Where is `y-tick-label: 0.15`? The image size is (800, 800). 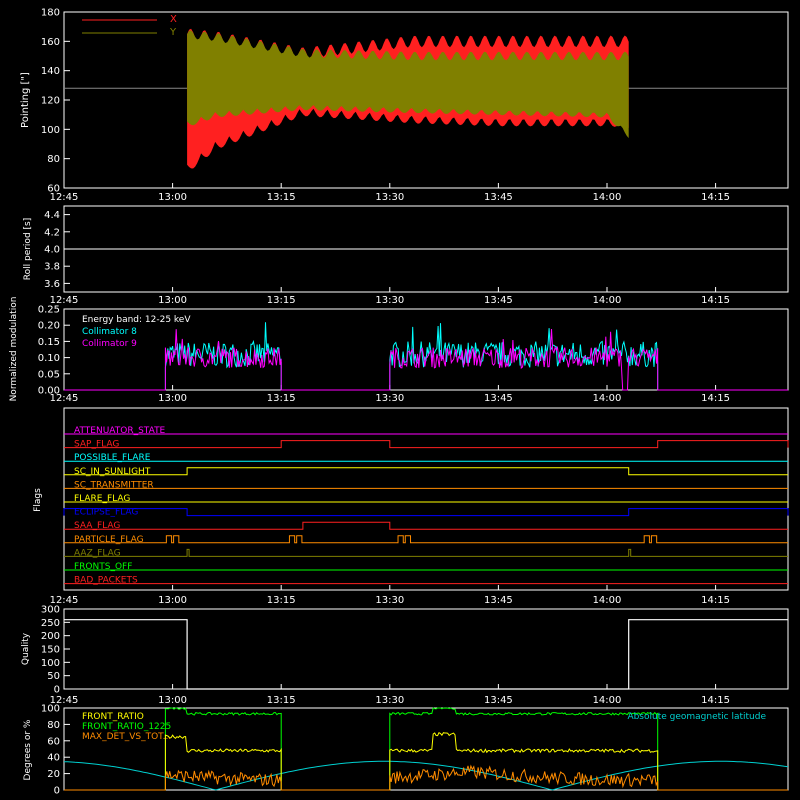 y-tick-label: 0.15 is located at coordinates (49, 342).